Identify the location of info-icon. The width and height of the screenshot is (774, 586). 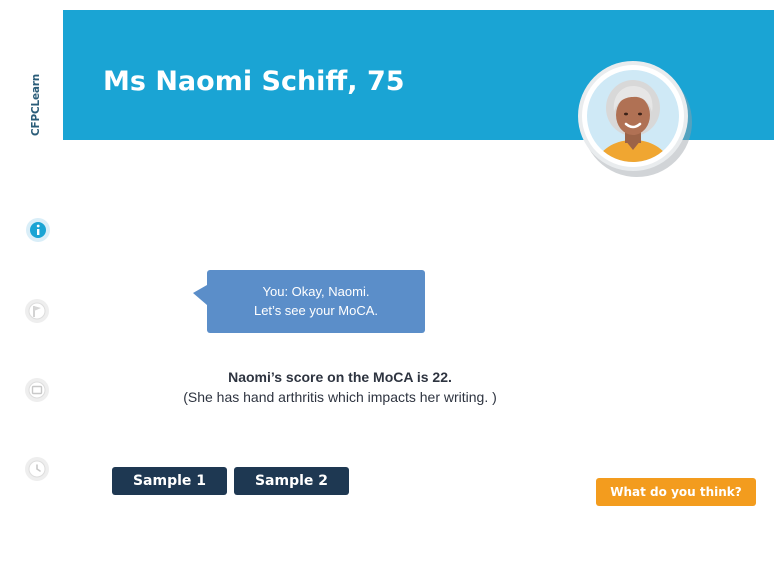
(38, 230).